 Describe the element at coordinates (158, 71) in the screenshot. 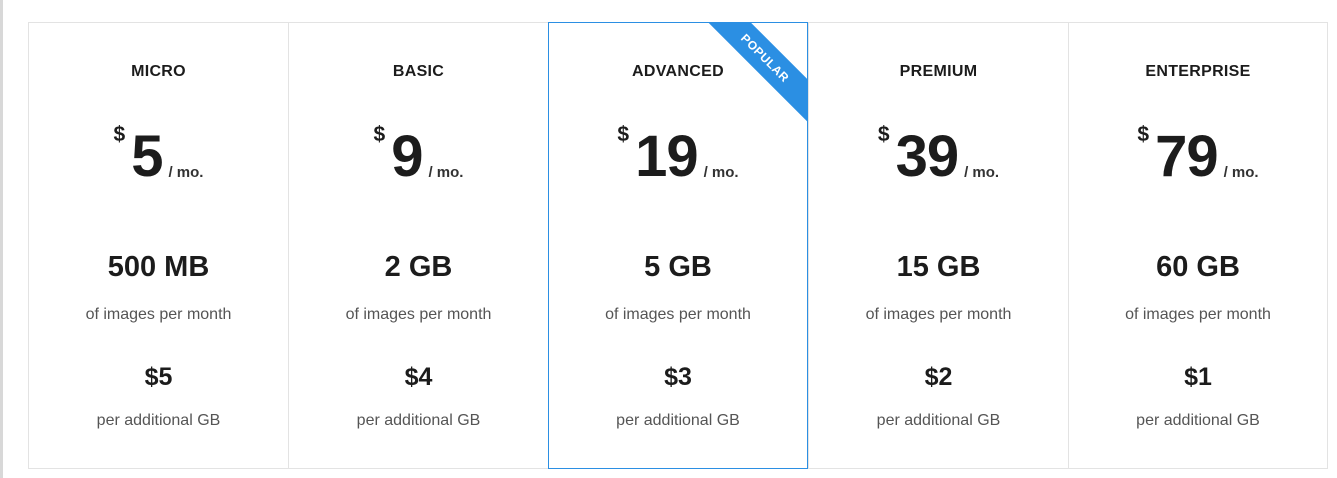

I see `plan-name: MICRO` at that location.